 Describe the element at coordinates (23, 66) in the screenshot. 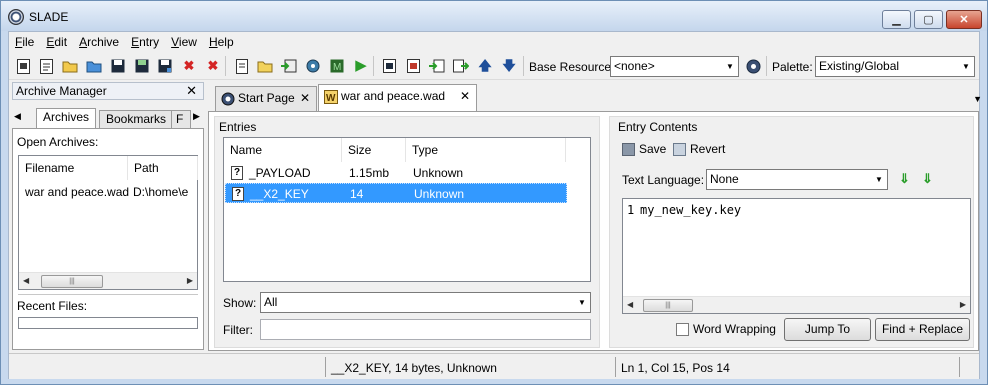

I see `new-archive-icon` at that location.